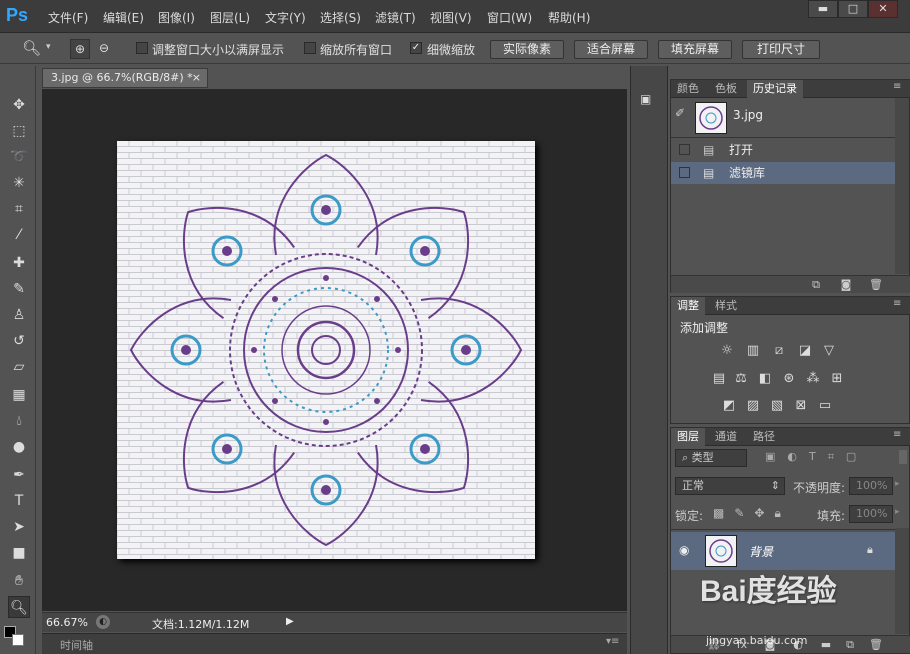 The width and height of the screenshot is (910, 654). I want to click on zoom-level: 66.67%, so click(67, 622).